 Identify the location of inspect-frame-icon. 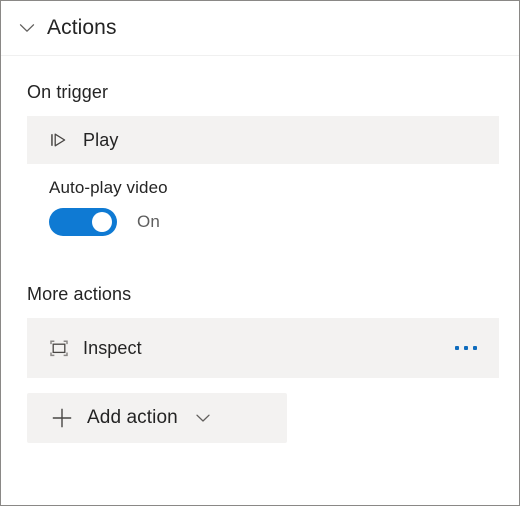
(59, 348).